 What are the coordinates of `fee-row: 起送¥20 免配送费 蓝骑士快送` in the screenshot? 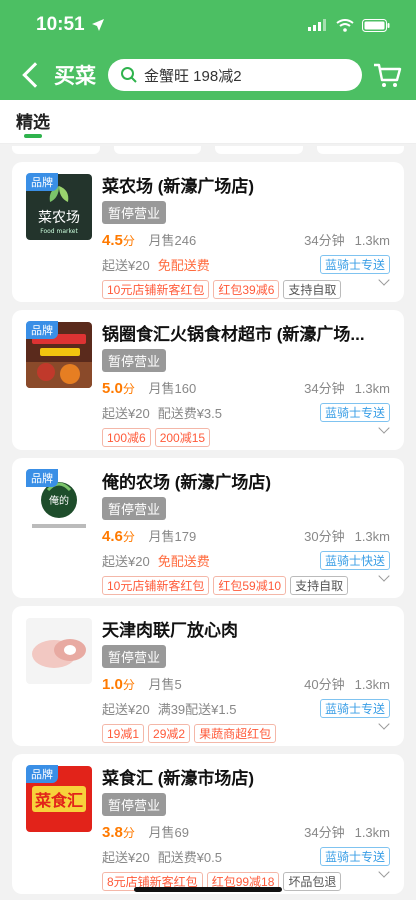 It's located at (246, 560).